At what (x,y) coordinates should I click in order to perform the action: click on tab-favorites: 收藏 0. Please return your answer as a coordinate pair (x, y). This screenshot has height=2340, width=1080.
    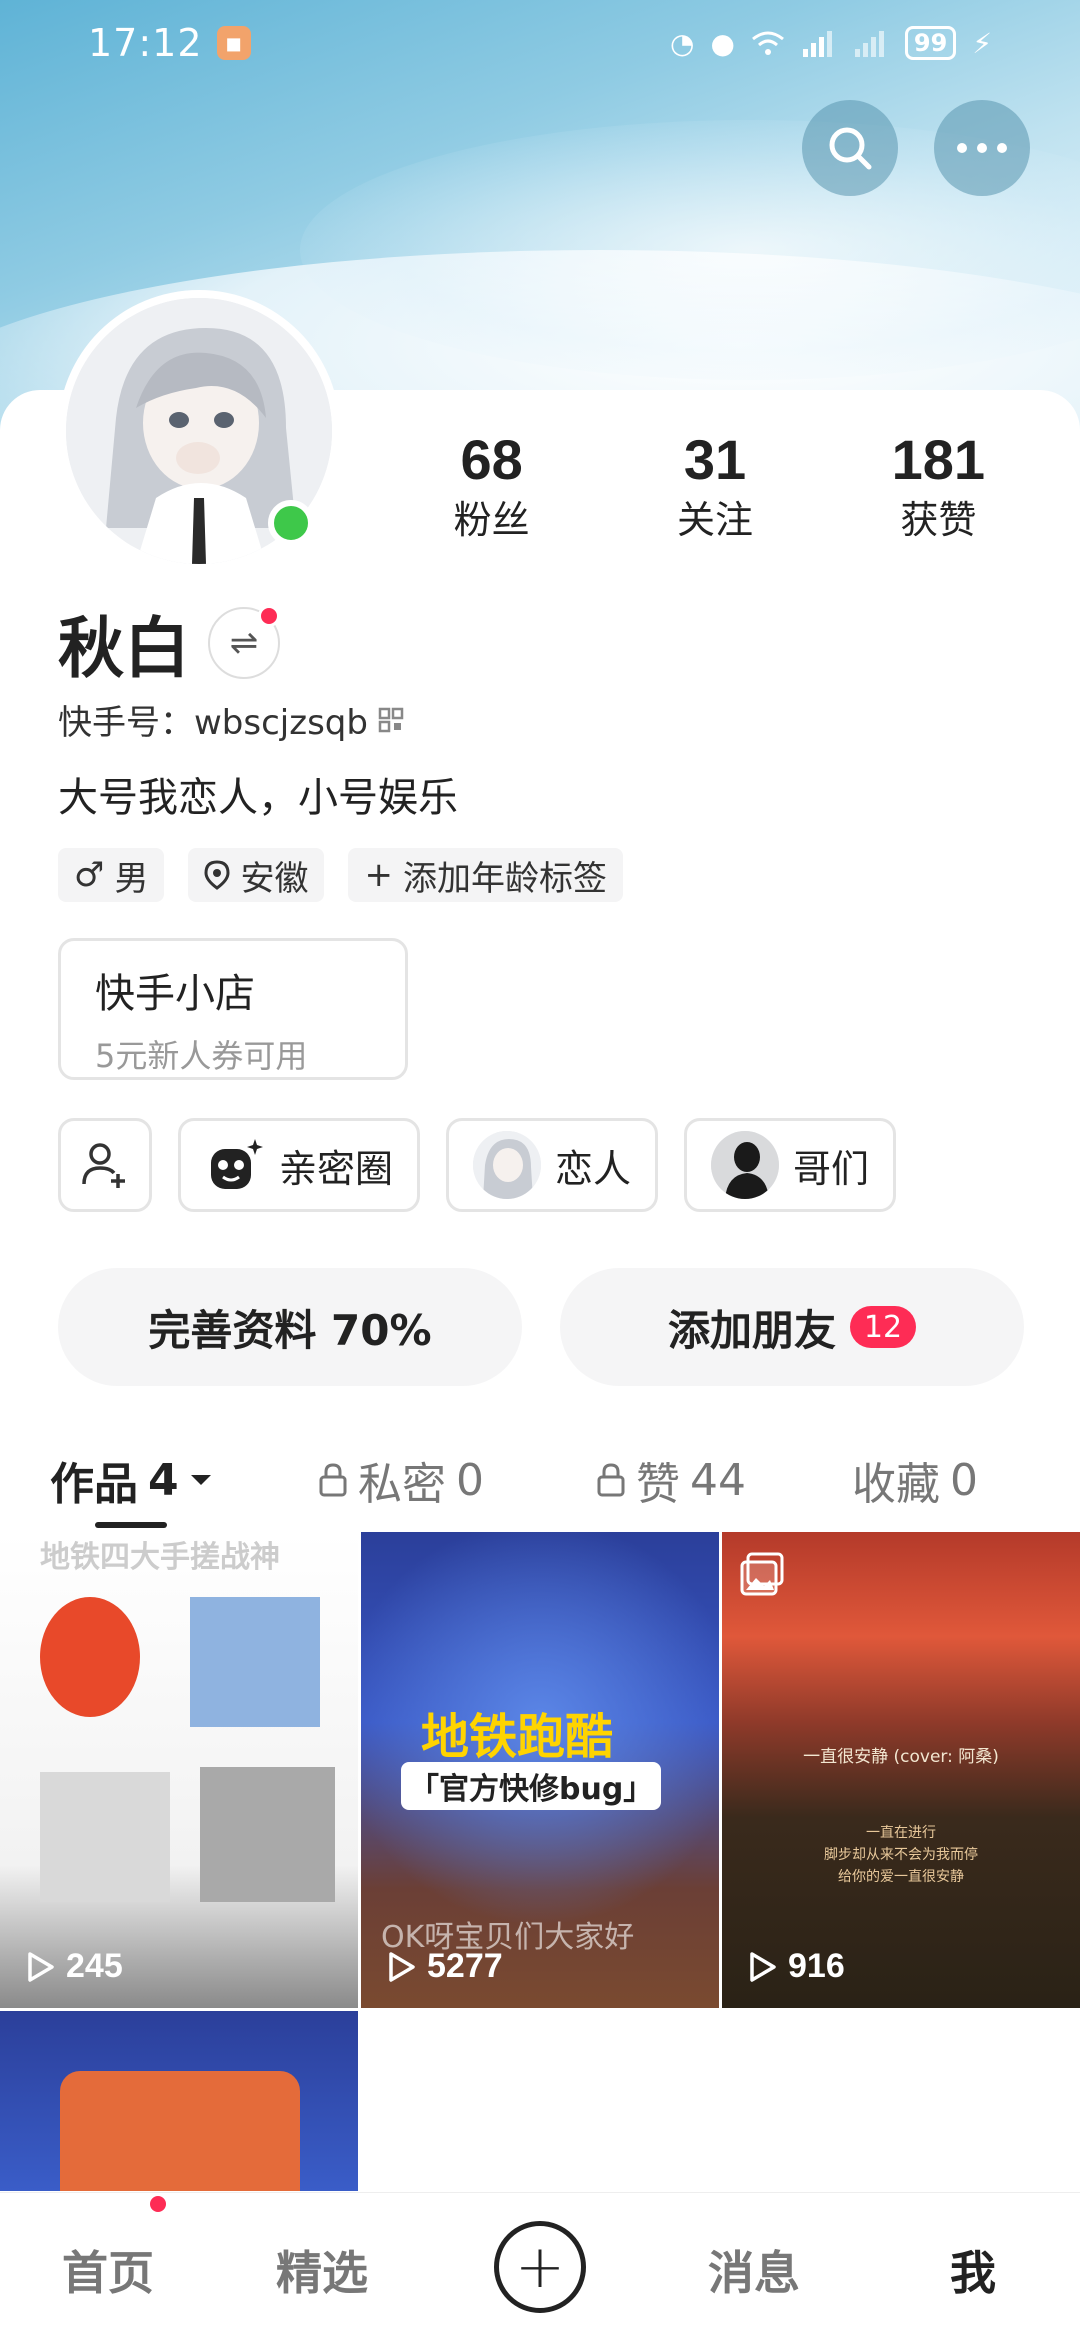
    Looking at the image, I should click on (915, 1480).